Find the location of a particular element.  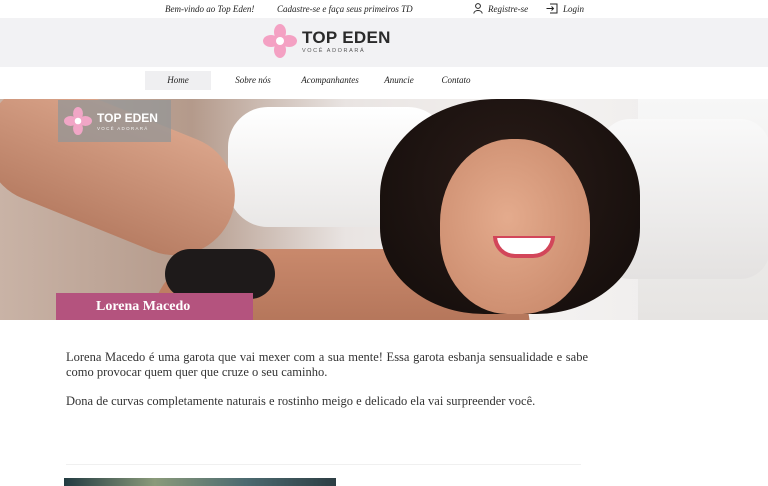

nav-item-home: Home is located at coordinates (178, 80).